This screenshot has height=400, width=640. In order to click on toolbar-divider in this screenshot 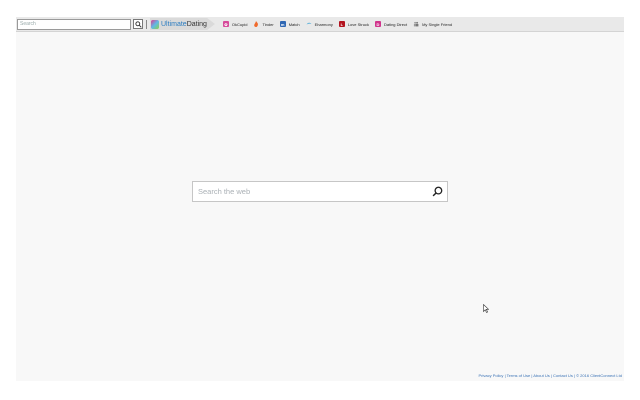, I will do `click(146, 24)`.